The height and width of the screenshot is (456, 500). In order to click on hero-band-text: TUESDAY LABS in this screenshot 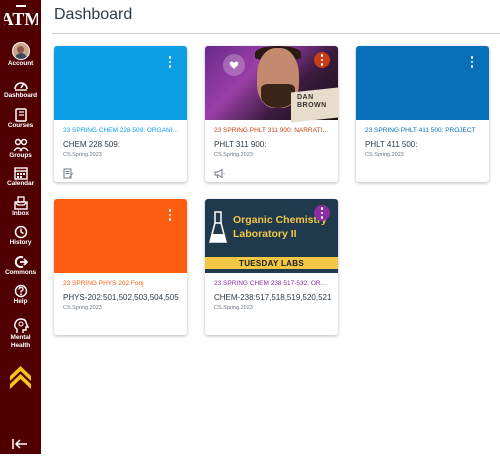, I will do `click(271, 263)`.